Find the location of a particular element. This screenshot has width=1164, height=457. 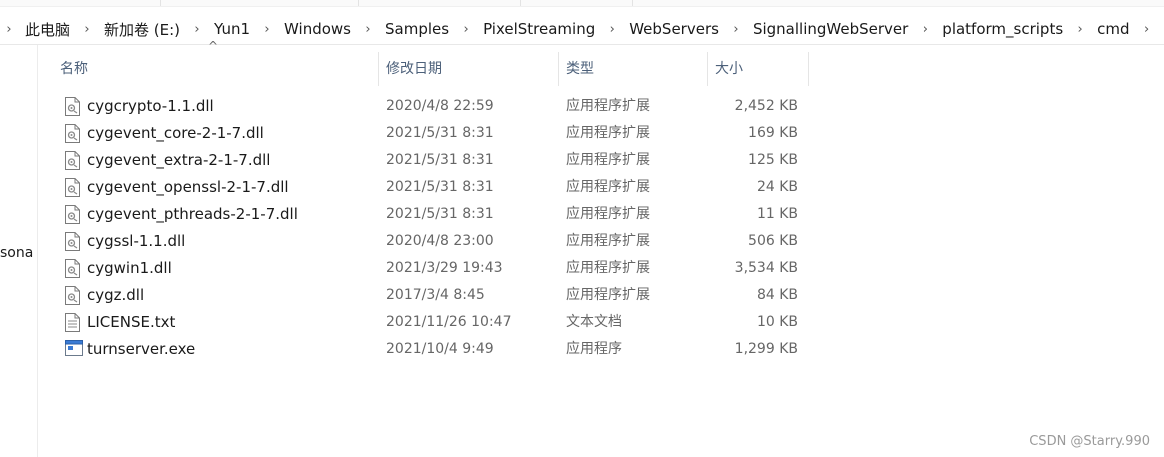

breadcrumb-item: platform_scripts is located at coordinates (1002, 29).